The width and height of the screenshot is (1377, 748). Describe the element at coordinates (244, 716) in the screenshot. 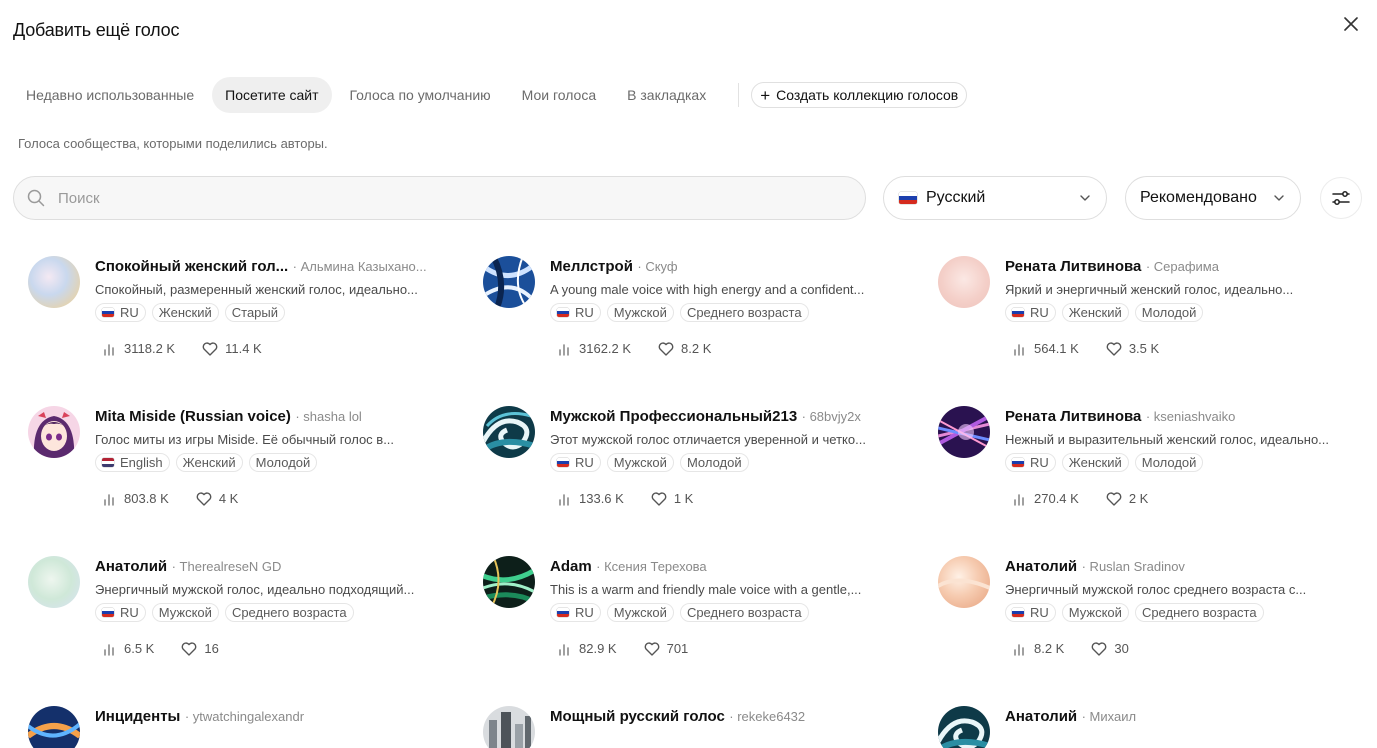

I see `voice-author: · ytwatchingalexandr` at that location.